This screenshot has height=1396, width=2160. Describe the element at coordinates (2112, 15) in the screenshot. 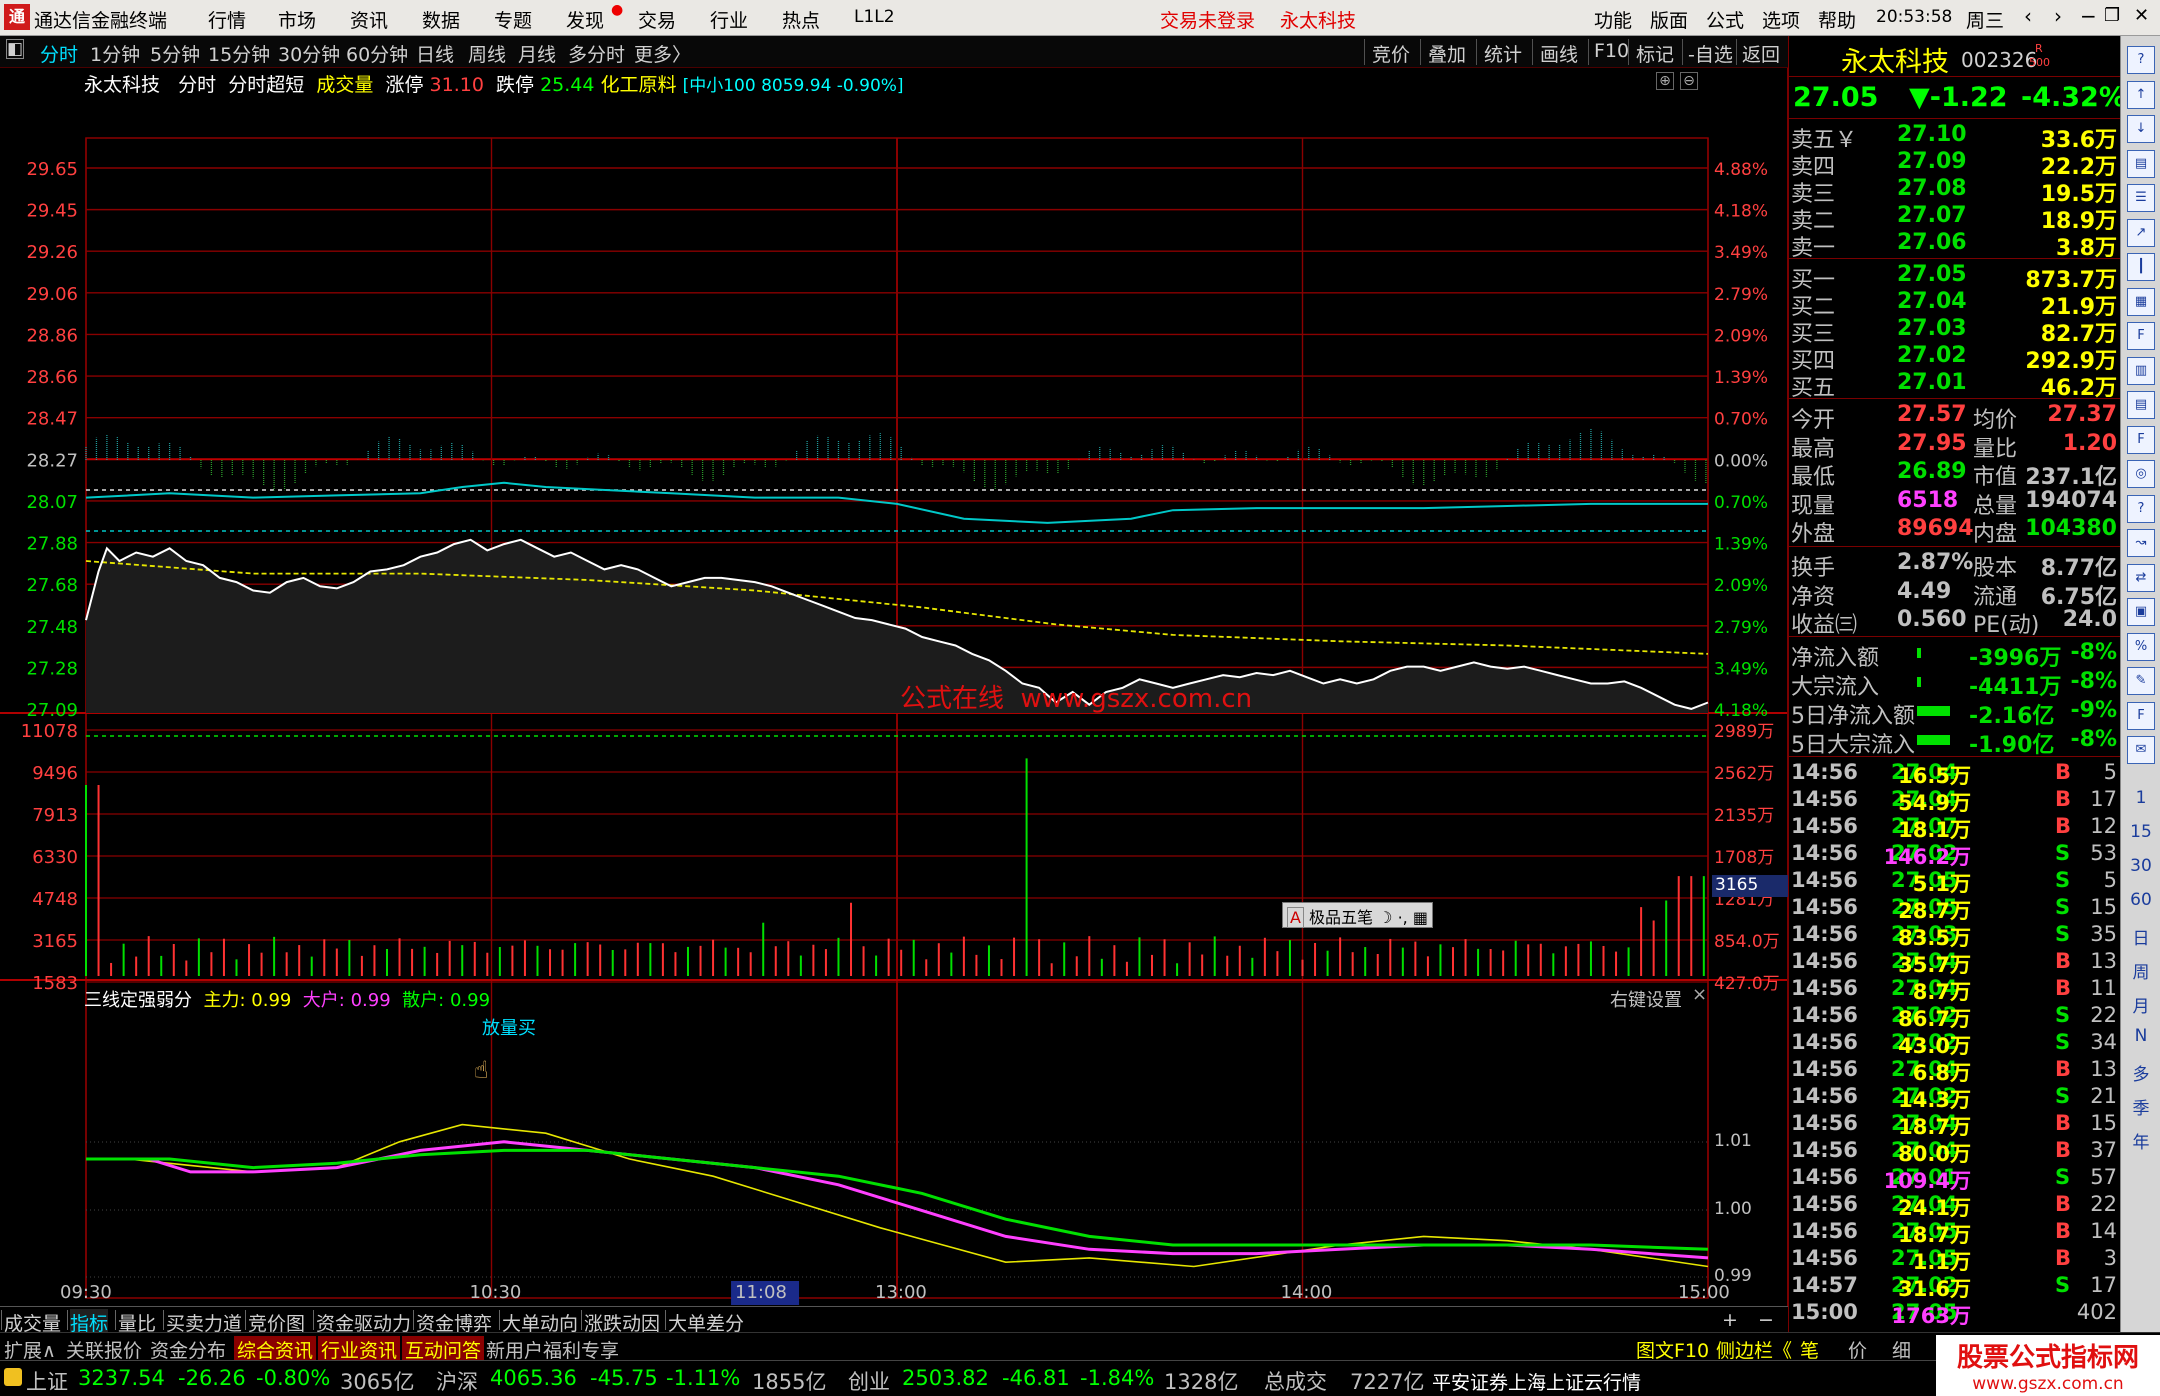

I see `maximize-icon: ❐` at that location.